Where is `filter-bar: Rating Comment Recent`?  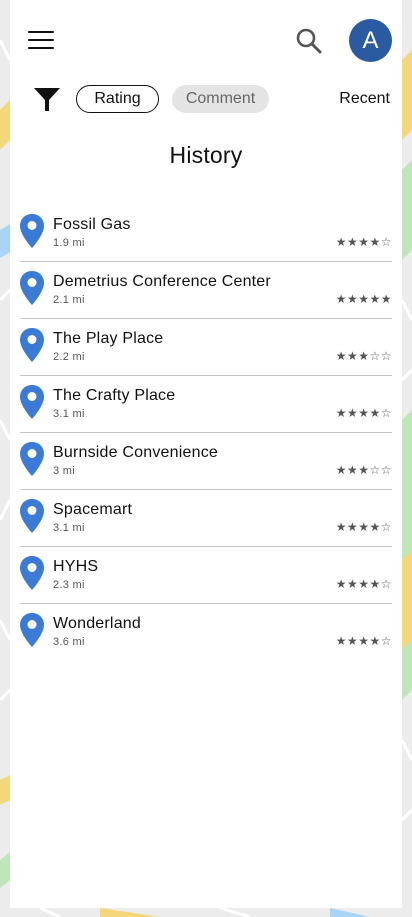
filter-bar: Rating Comment Recent is located at coordinates (206, 99).